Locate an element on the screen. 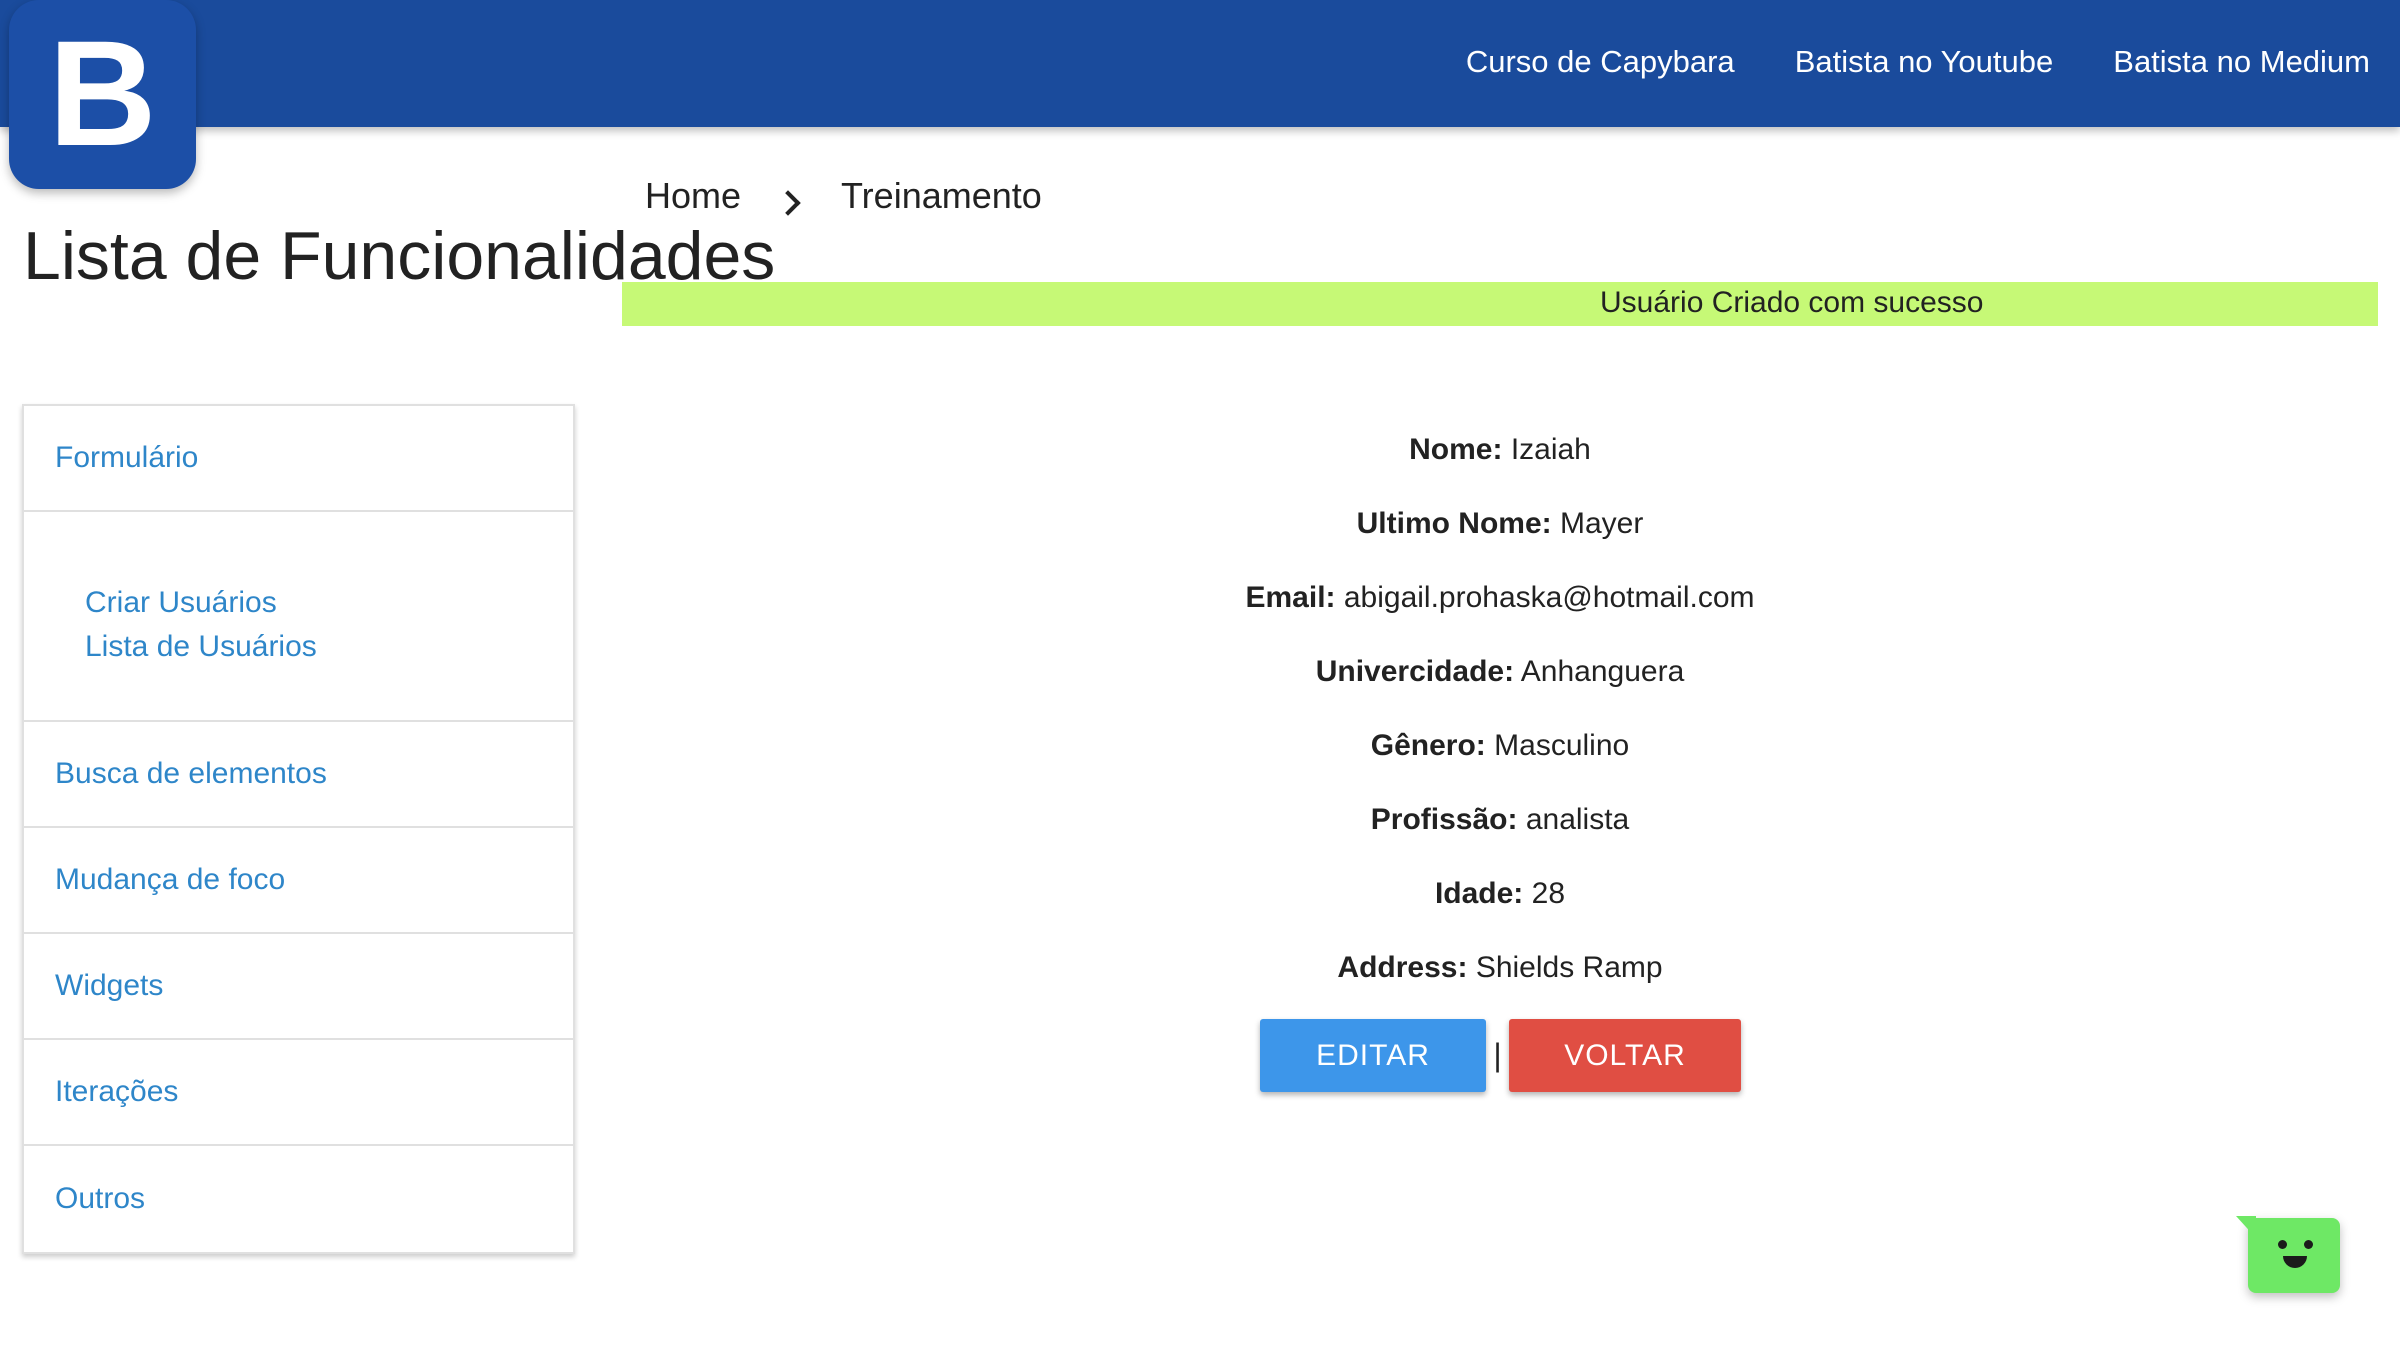 The image size is (2400, 1358). detail-univercidade: Univercidade: Anhanguera is located at coordinates (1500, 683).